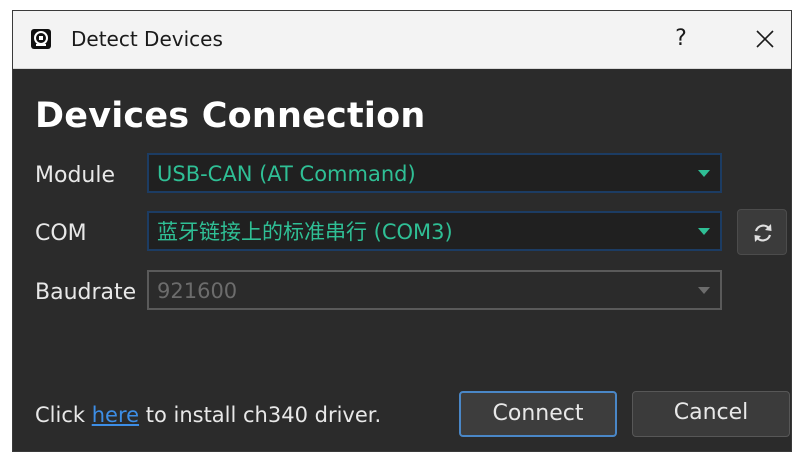  I want to click on close-icon, so click(765, 39).